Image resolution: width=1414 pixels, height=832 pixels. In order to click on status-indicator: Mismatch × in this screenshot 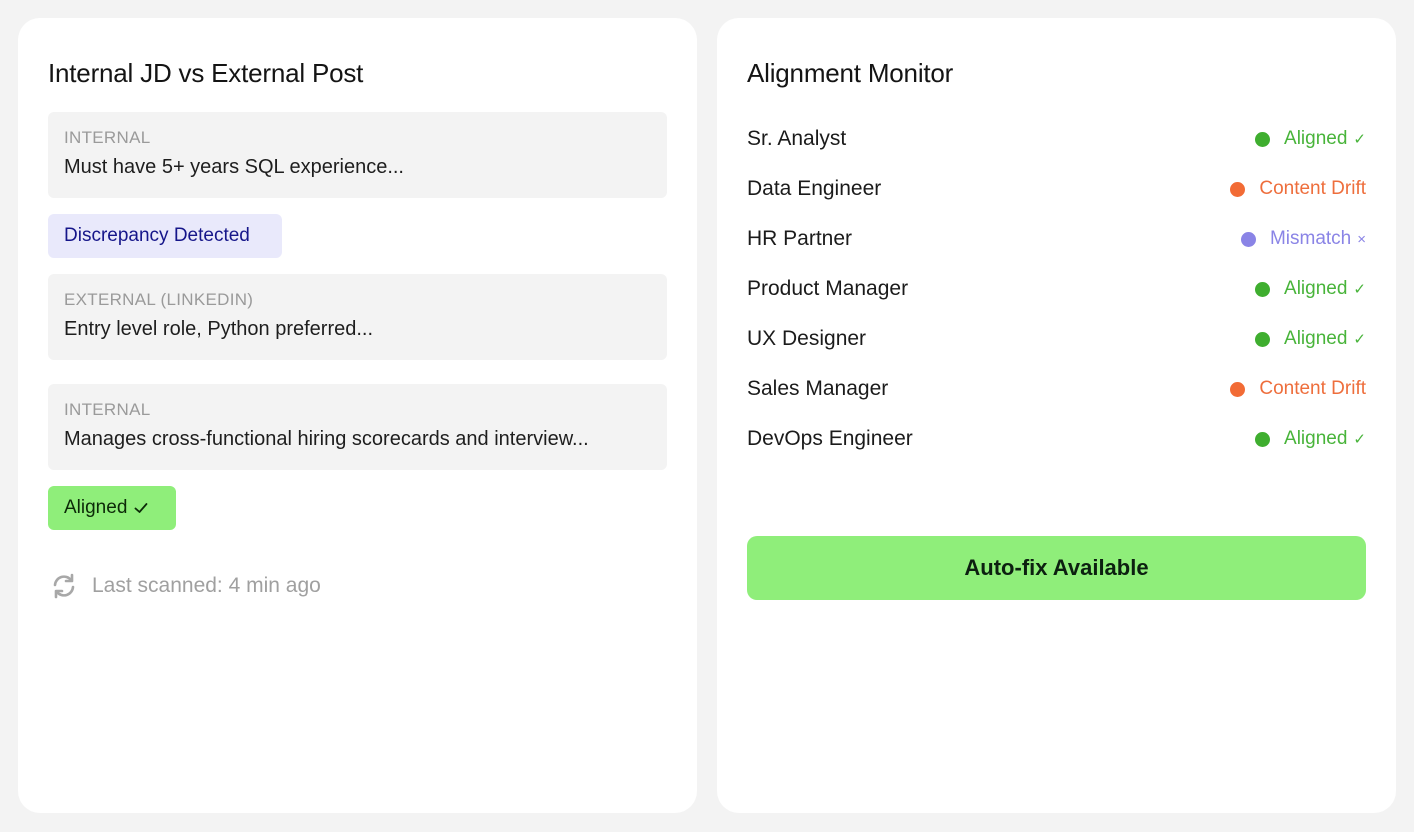, I will do `click(1303, 239)`.